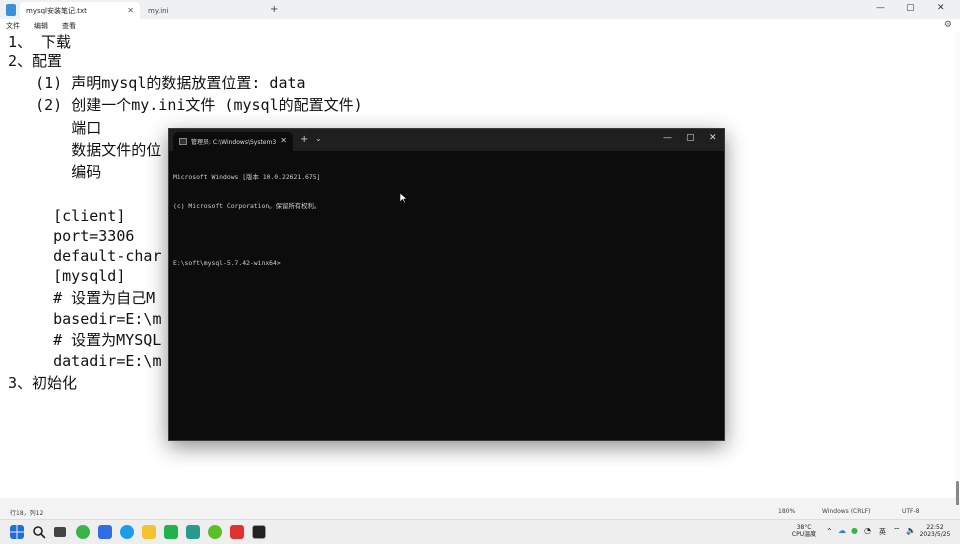 This screenshot has height=544, width=960. I want to click on terminal-titlebar: 管理员: C:\Windows\System3 ✕ + ⌄ — ▢ ✕, so click(446, 140).